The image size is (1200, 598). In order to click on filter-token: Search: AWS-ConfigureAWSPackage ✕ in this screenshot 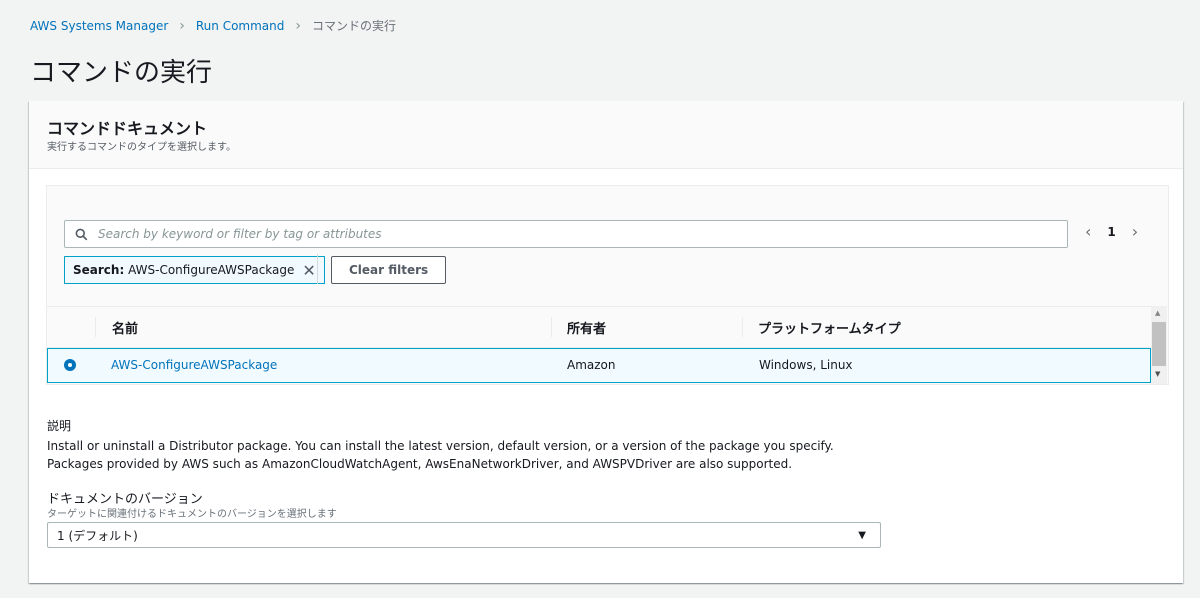, I will do `click(194, 270)`.